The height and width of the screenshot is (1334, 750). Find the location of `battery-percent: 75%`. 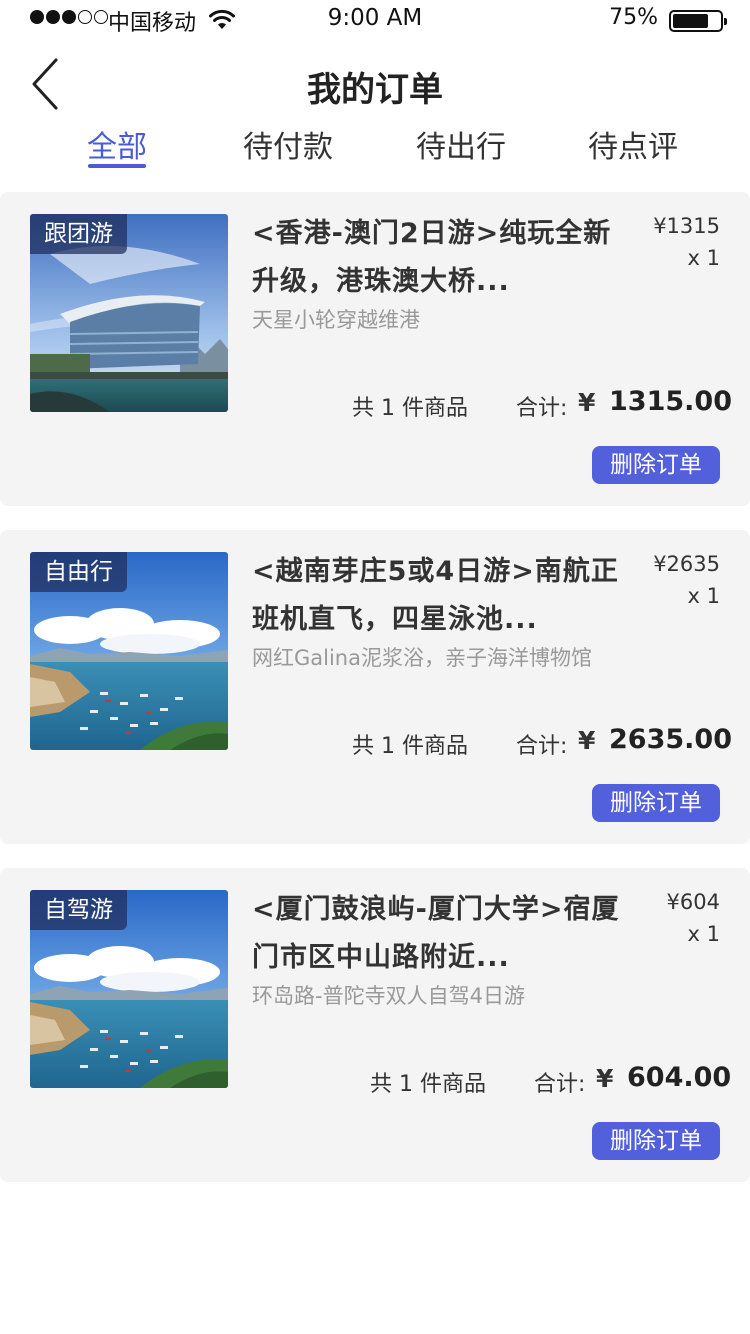

battery-percent: 75% is located at coordinates (633, 17).